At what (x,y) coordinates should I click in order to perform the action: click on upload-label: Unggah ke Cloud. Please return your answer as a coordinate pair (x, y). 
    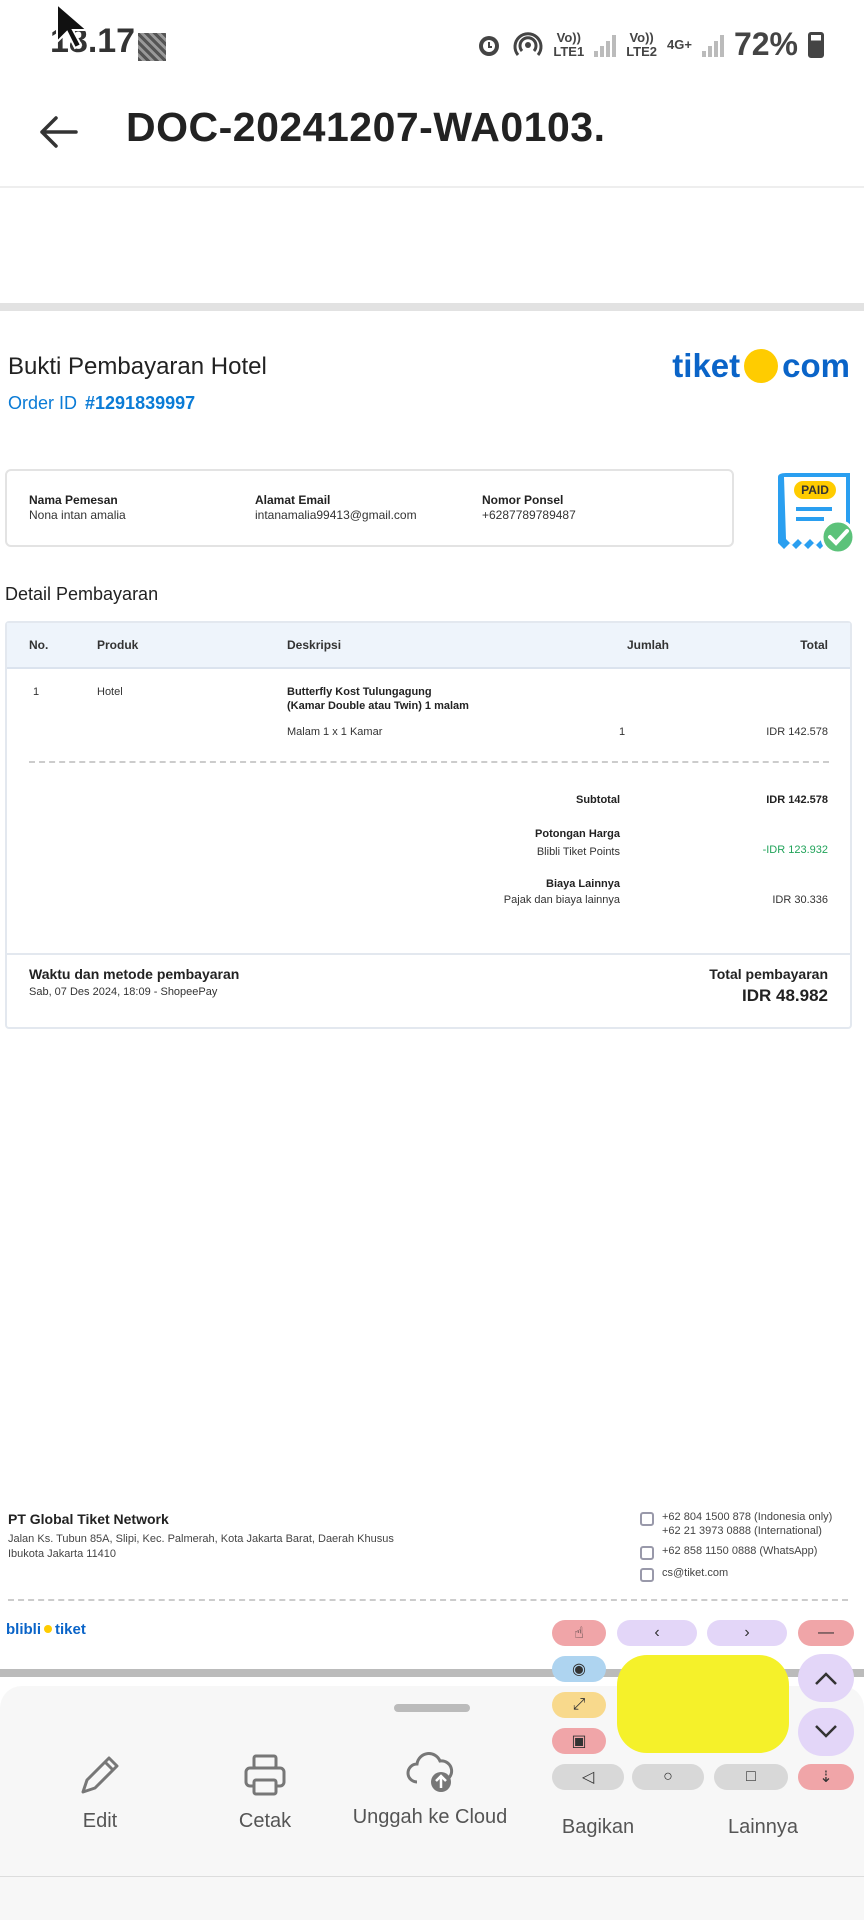
    Looking at the image, I should click on (430, 1817).